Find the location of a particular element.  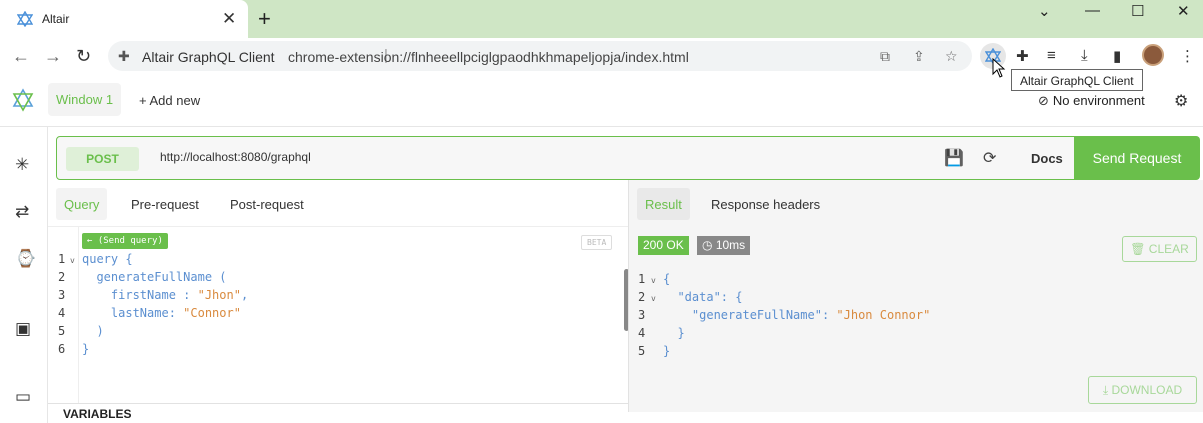

status-badge: 200 OK is located at coordinates (663, 245).